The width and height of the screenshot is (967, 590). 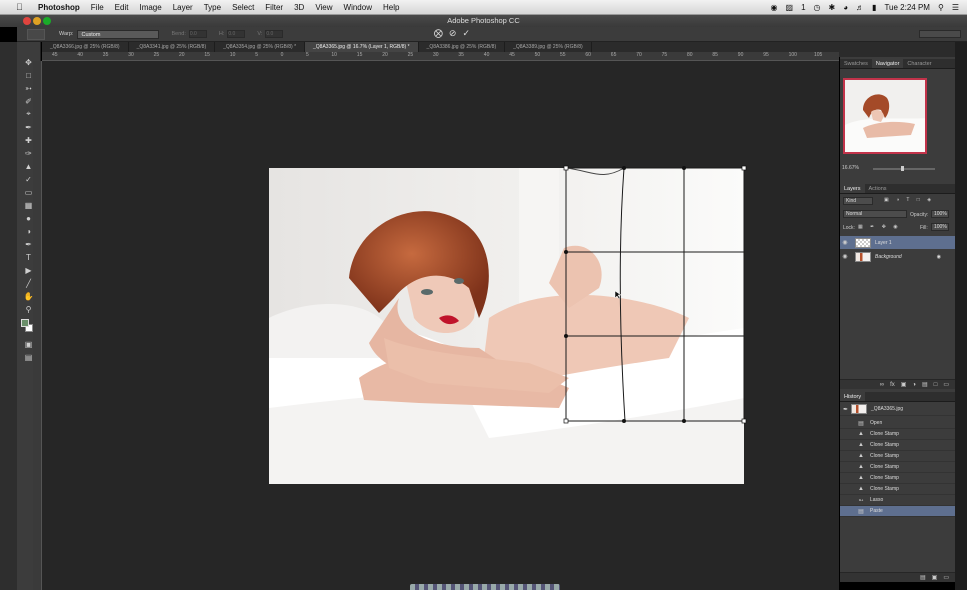 What do you see at coordinates (940, 34) in the screenshot?
I see `workspace-switcher` at bounding box center [940, 34].